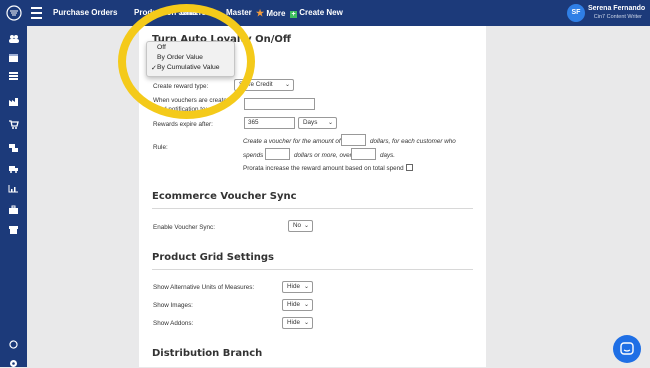 The height and width of the screenshot is (368, 650). Describe the element at coordinates (353, 140) in the screenshot. I see `voucher-amount-input` at that location.